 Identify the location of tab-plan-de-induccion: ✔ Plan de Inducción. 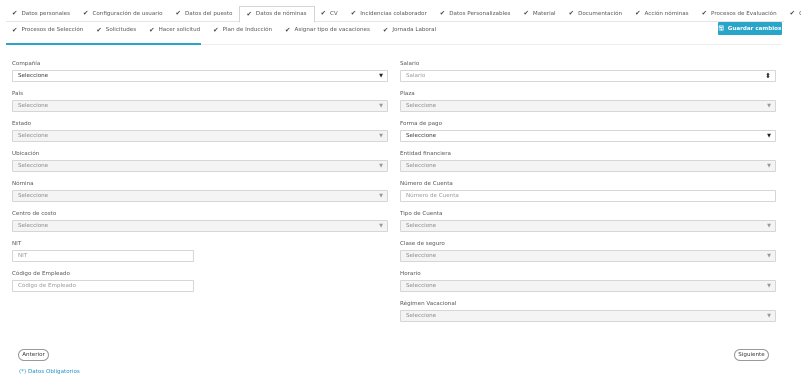
(243, 30).